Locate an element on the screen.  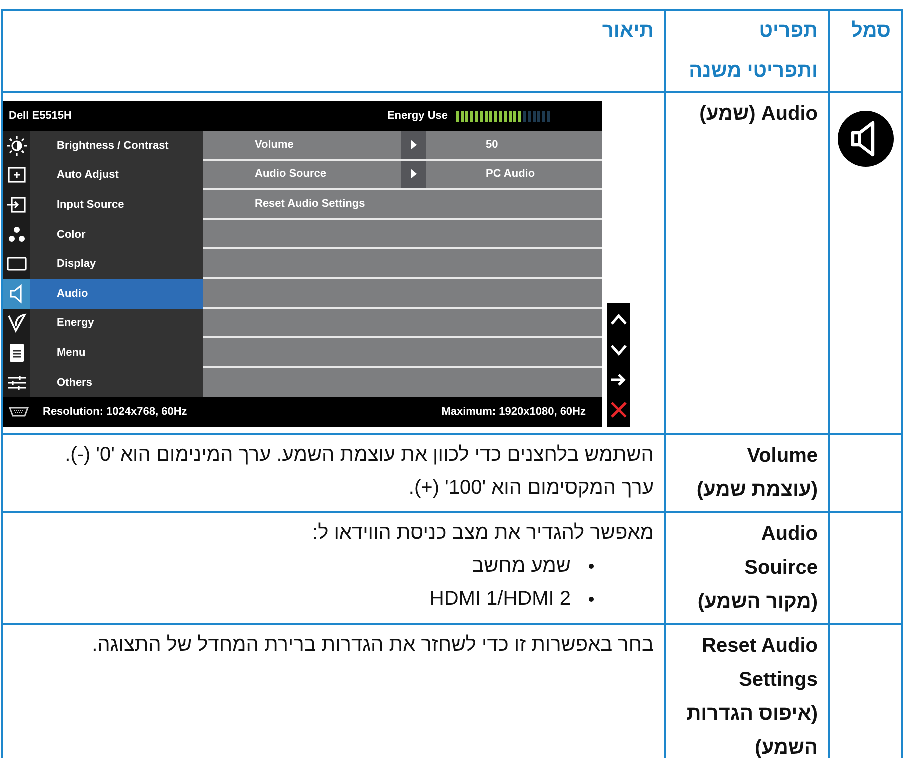
menu-name: Audio Souirce (מקור השמע) is located at coordinates (757, 569).